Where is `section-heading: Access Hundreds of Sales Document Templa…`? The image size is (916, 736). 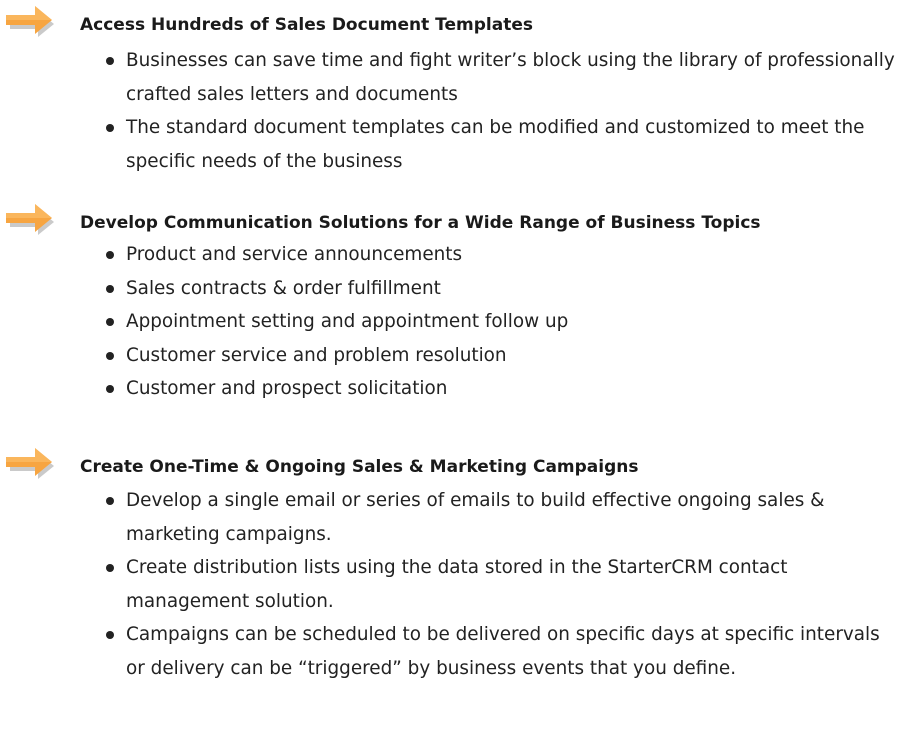
section-heading: Access Hundreds of Sales Document Templa… is located at coordinates (307, 25).